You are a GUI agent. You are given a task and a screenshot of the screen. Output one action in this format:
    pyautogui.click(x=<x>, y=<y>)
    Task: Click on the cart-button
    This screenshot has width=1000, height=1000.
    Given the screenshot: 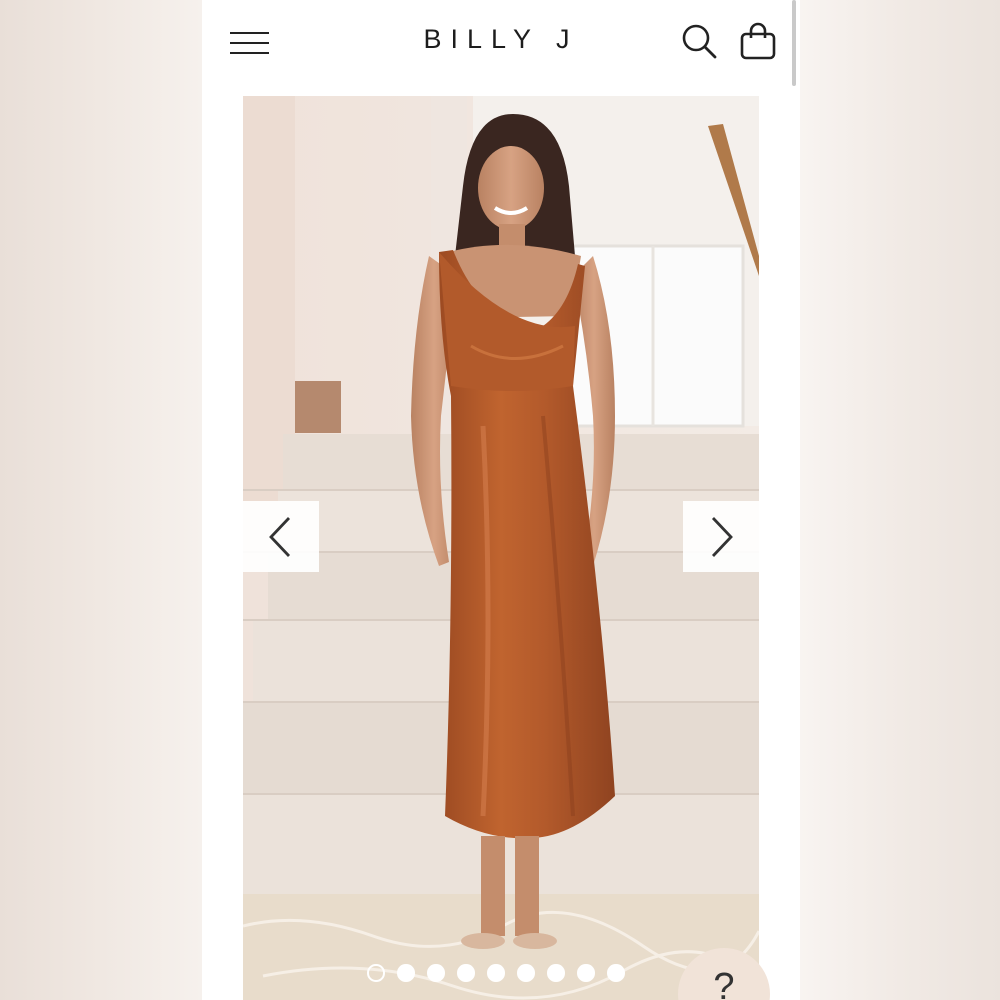 What is the action you would take?
    pyautogui.click(x=758, y=42)
    